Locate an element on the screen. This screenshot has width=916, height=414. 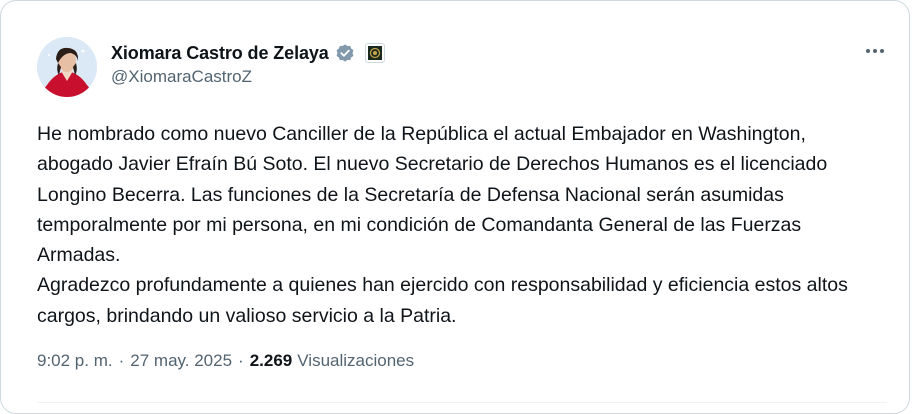
views-count: 2.269 is located at coordinates (271, 360).